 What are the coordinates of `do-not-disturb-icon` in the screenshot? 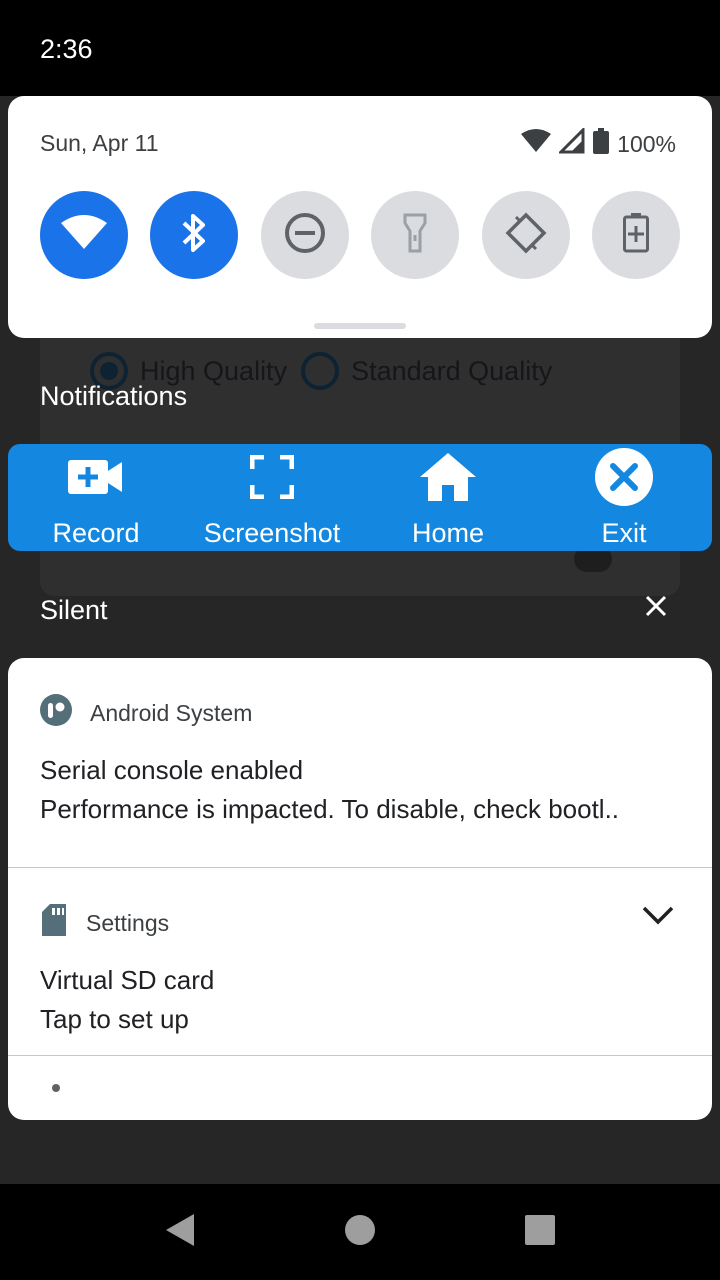 It's located at (305, 235).